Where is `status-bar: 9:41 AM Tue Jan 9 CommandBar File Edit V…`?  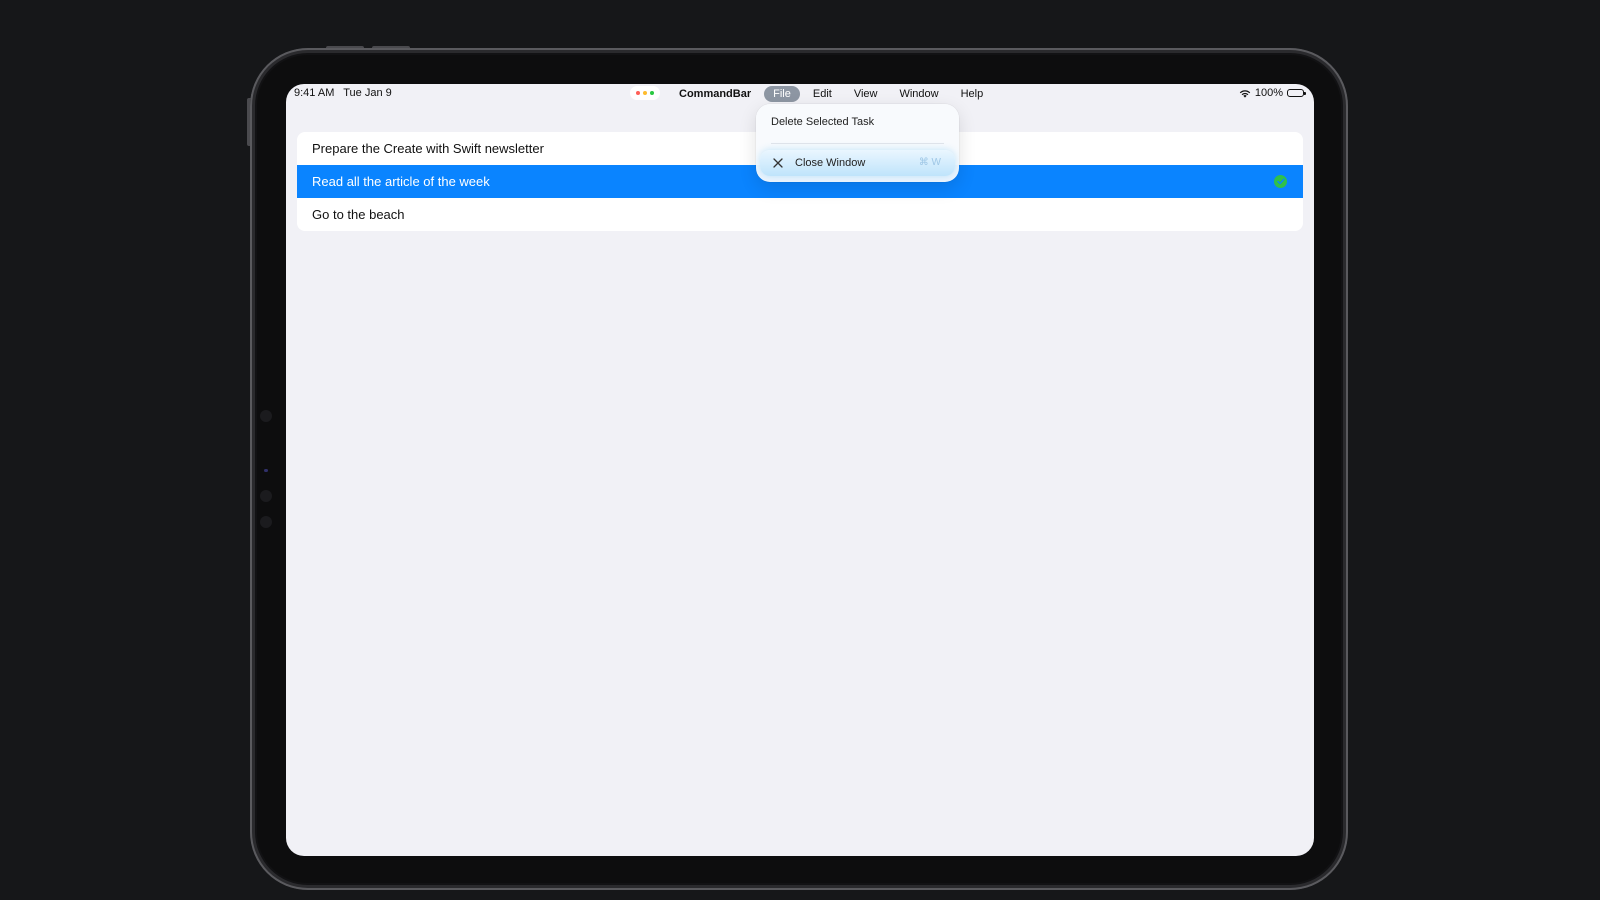 status-bar: 9:41 AM Tue Jan 9 CommandBar File Edit V… is located at coordinates (800, 94).